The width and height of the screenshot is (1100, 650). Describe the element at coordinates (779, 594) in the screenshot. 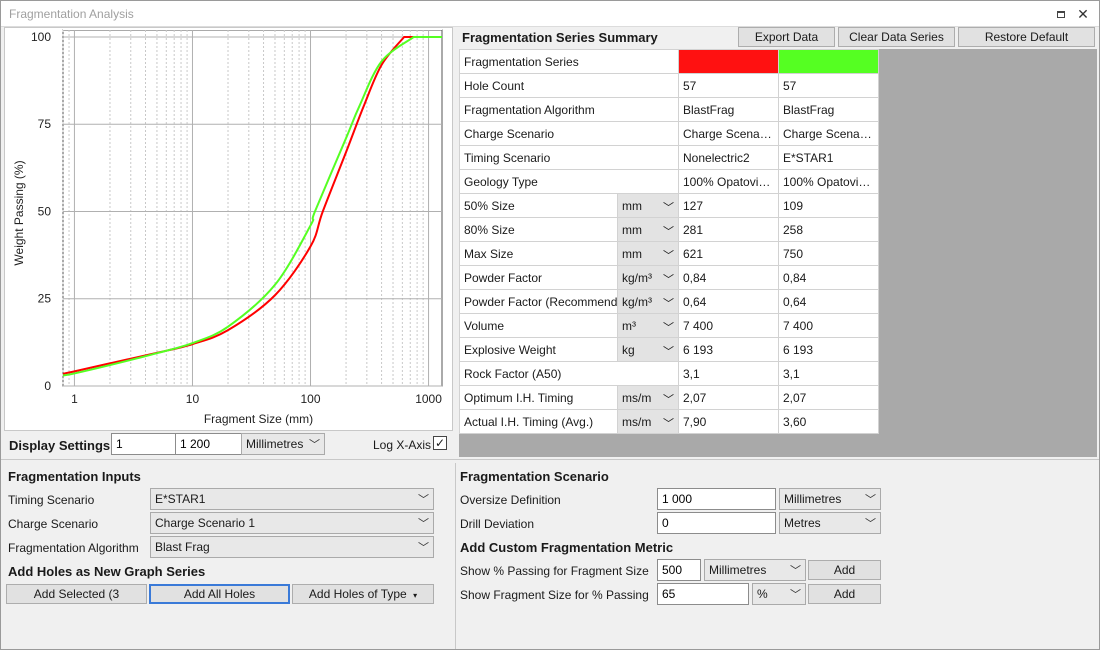

I see `percent-unit-select: % ﹀` at that location.